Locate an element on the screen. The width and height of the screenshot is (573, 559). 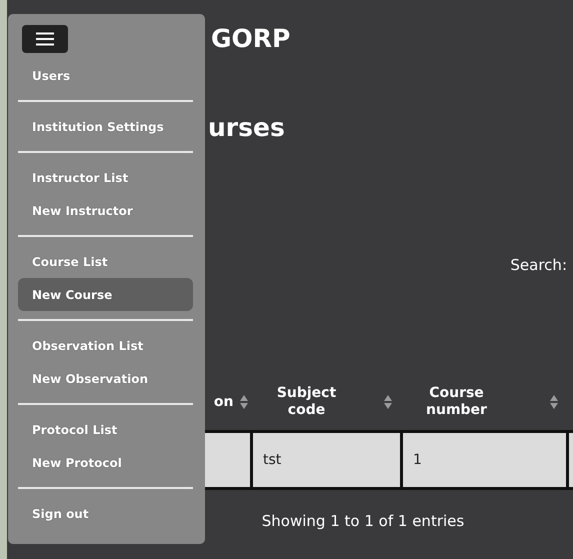
table-cell: tst is located at coordinates (327, 460).